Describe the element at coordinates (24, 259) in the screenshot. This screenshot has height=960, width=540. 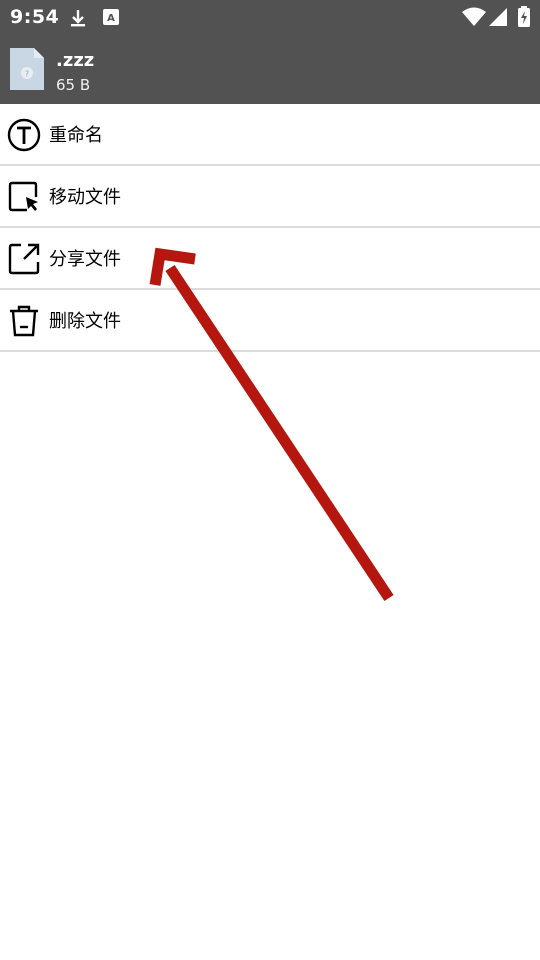
I see `share-icon` at that location.